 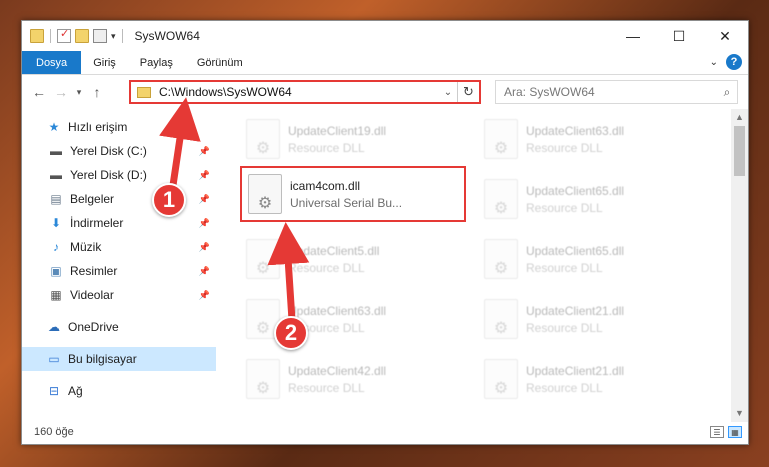 I want to click on tiles-view-icon: ▦, so click(x=735, y=432).